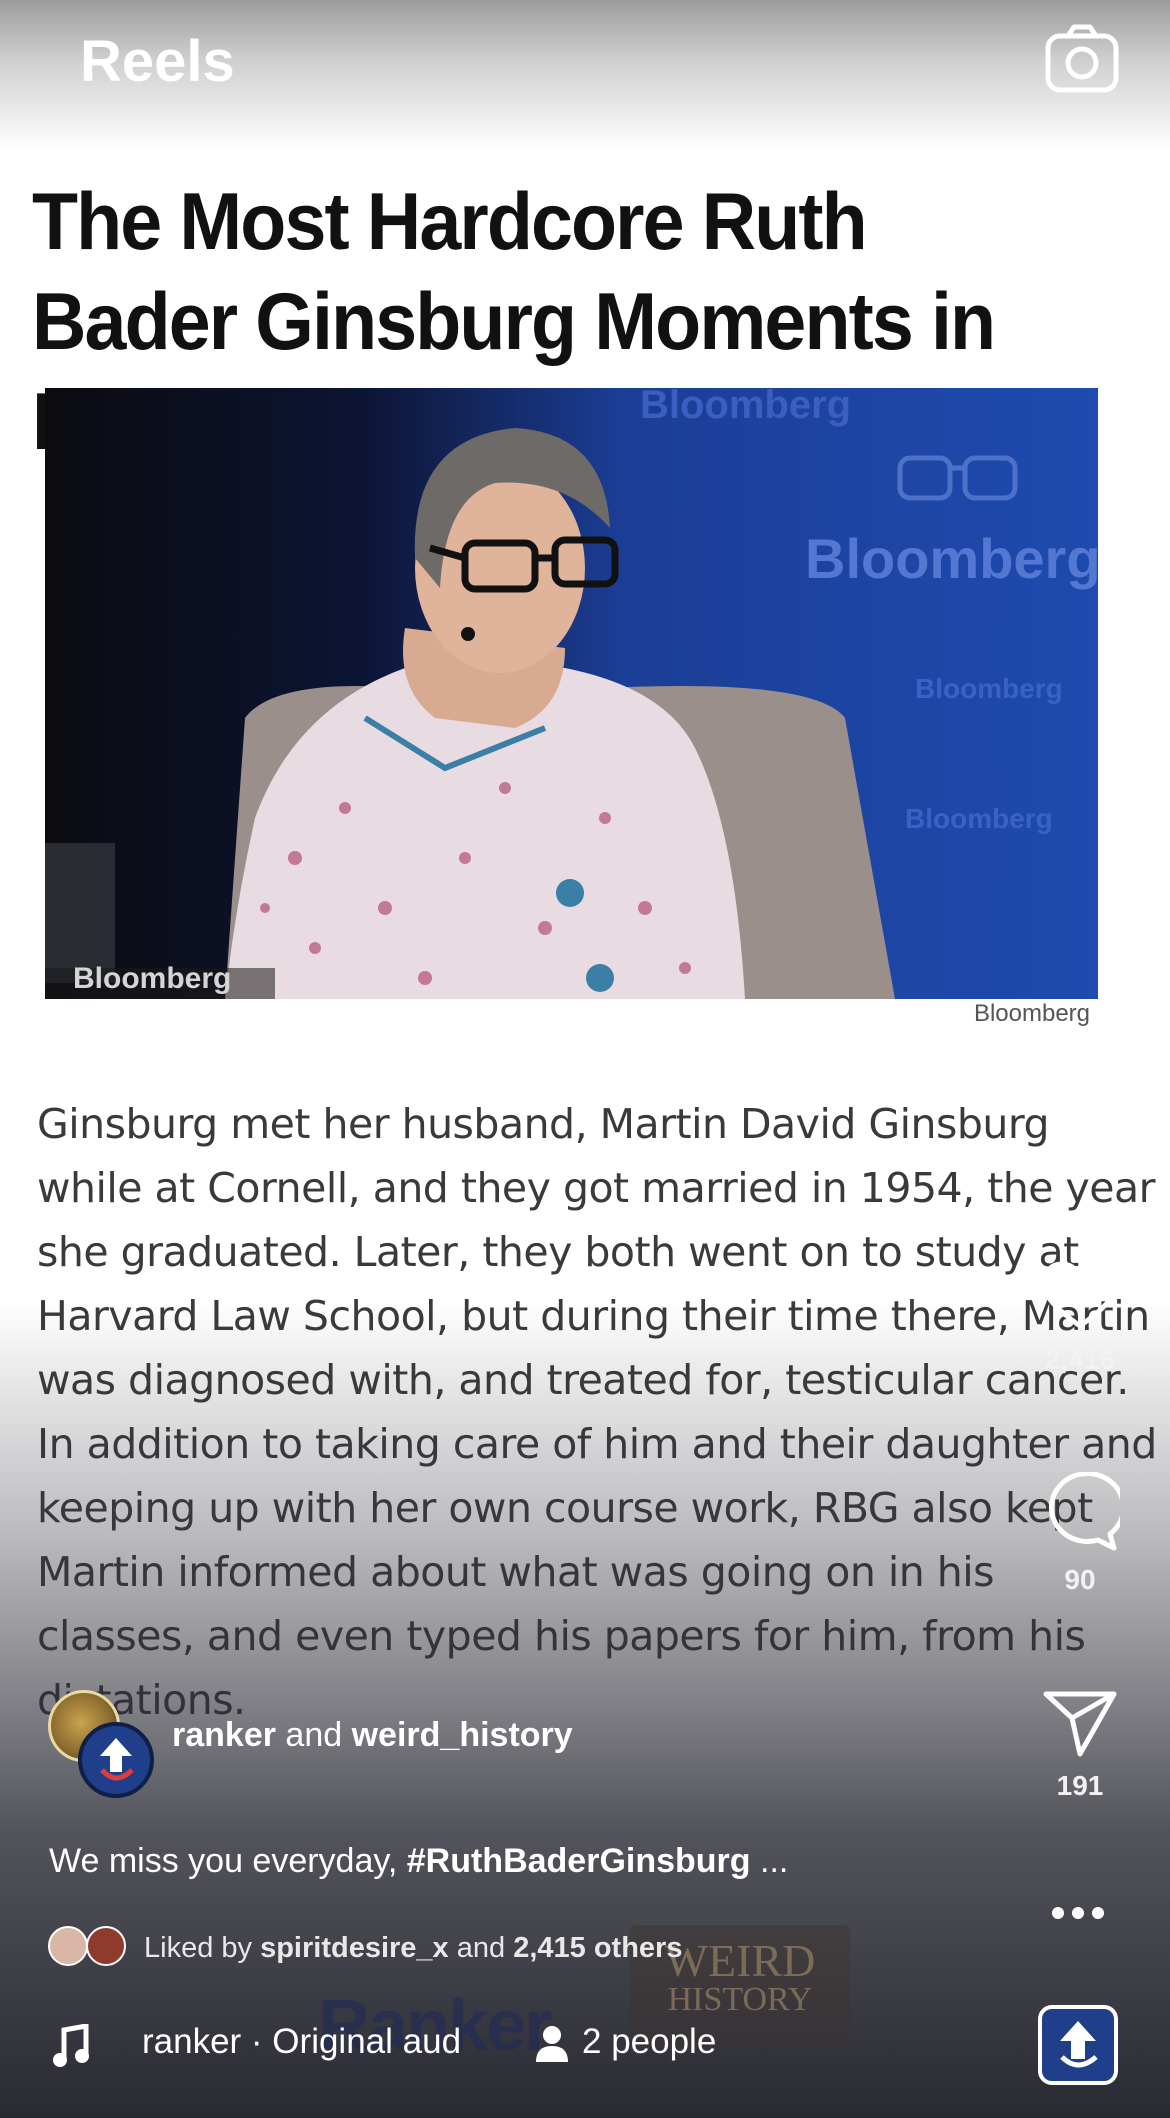 This screenshot has height=2118, width=1170. Describe the element at coordinates (597, 1948) in the screenshot. I see `likes-others: 2,415 others` at that location.